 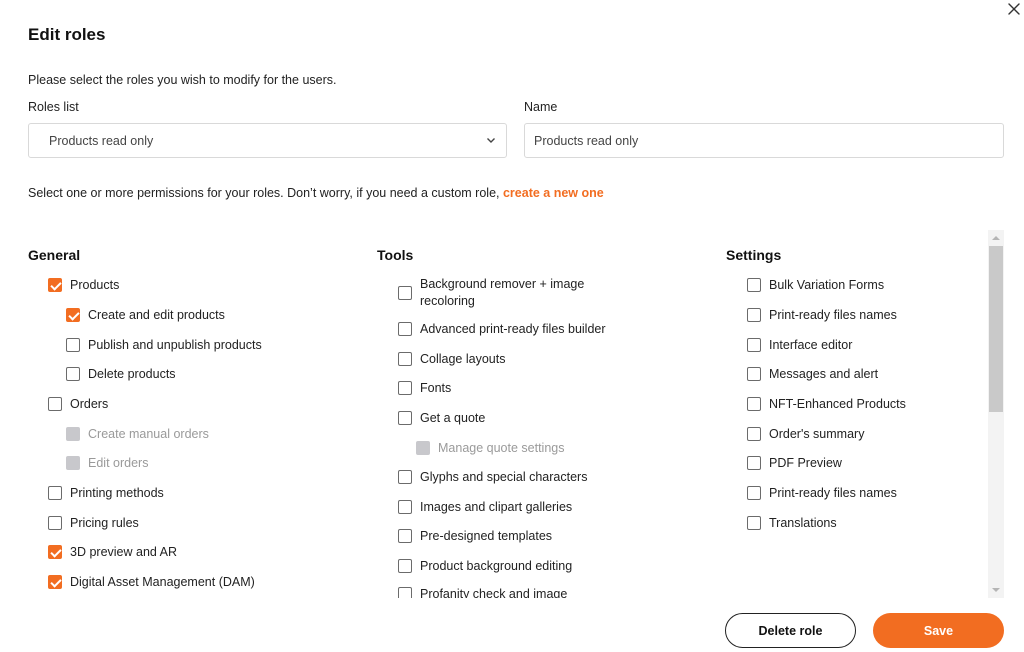 What do you see at coordinates (491, 140) in the screenshot?
I see `chevron-down-icon` at bounding box center [491, 140].